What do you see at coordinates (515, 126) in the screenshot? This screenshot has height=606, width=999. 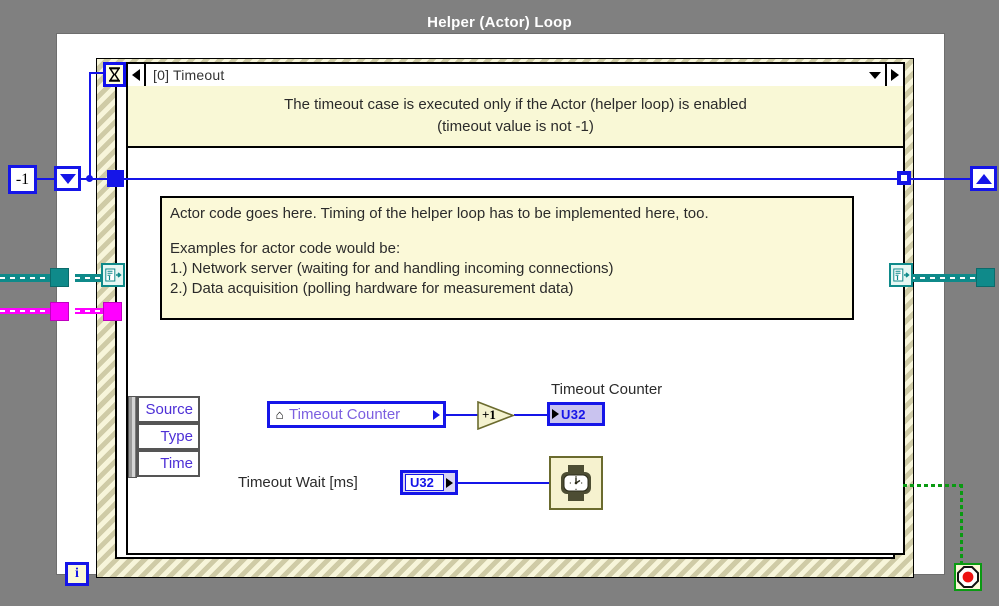 I see `case-note-line-2: (timeout value is not -1)` at bounding box center [515, 126].